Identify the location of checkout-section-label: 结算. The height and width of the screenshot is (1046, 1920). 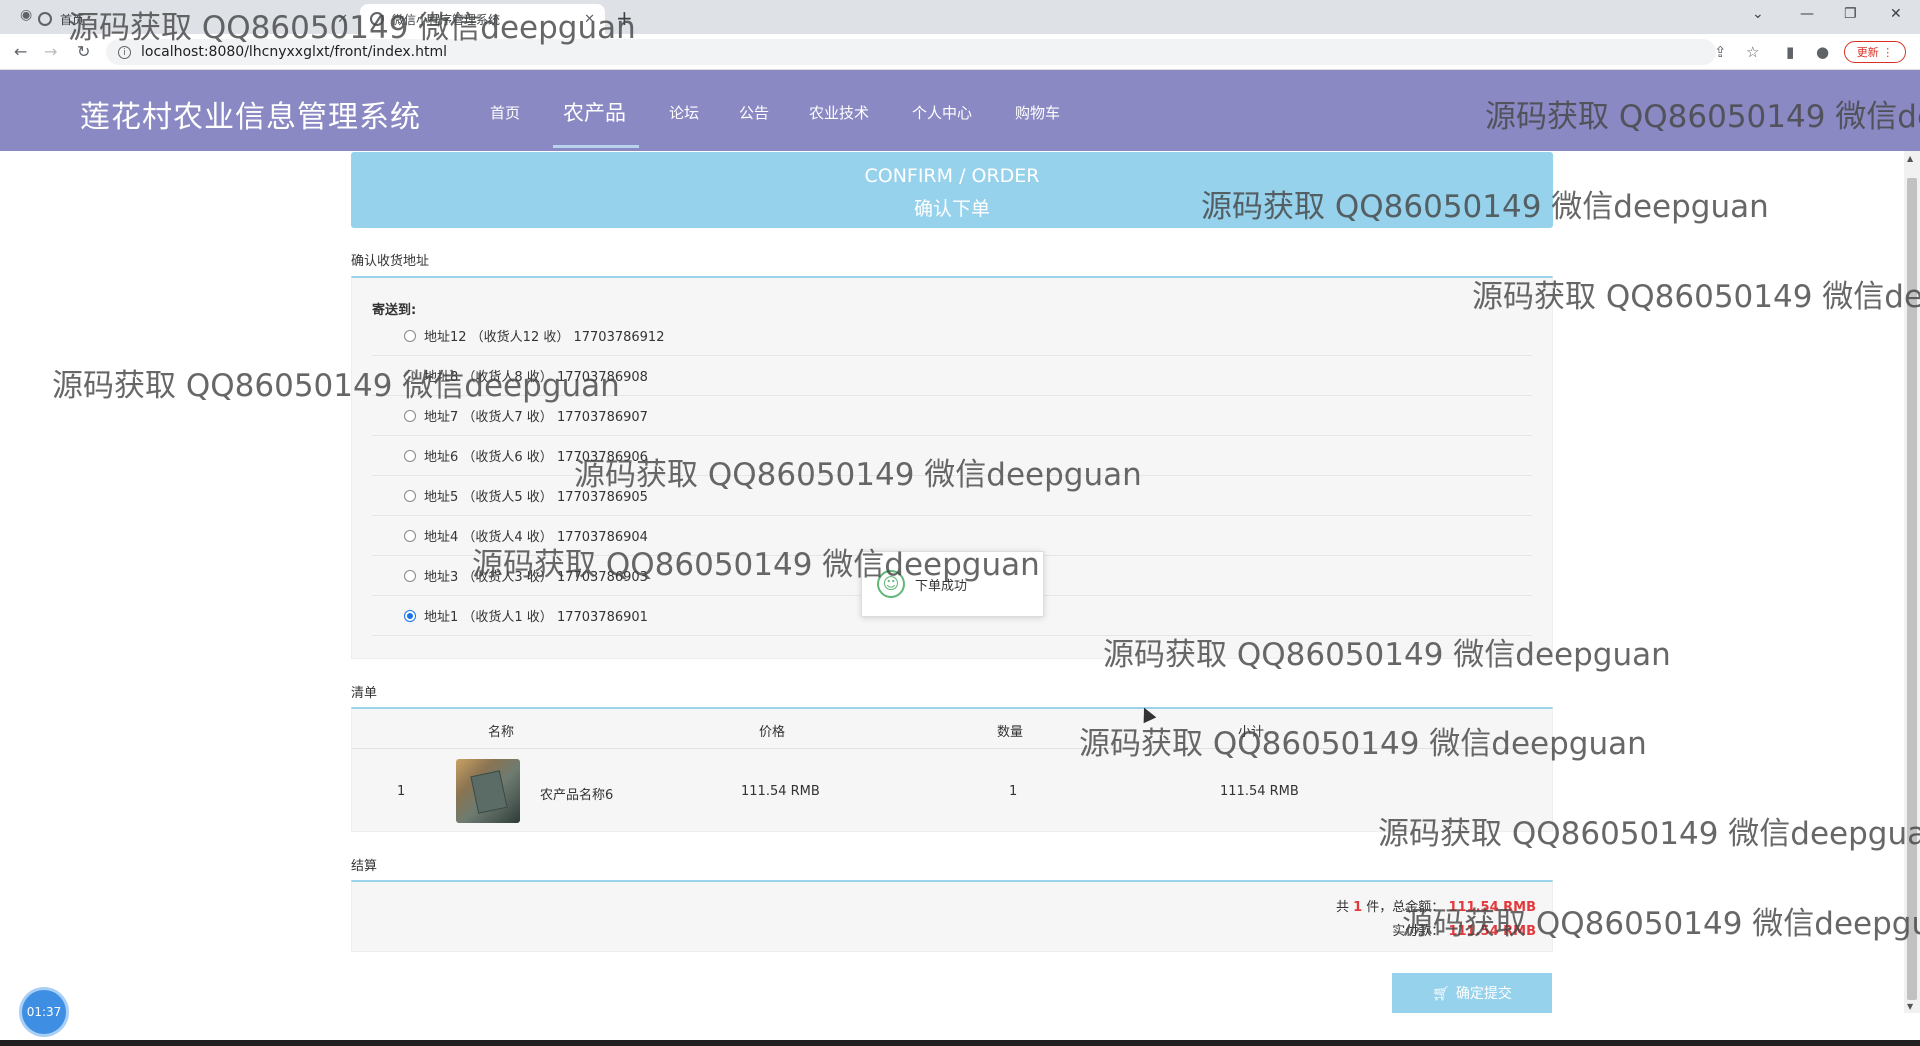
(364, 866).